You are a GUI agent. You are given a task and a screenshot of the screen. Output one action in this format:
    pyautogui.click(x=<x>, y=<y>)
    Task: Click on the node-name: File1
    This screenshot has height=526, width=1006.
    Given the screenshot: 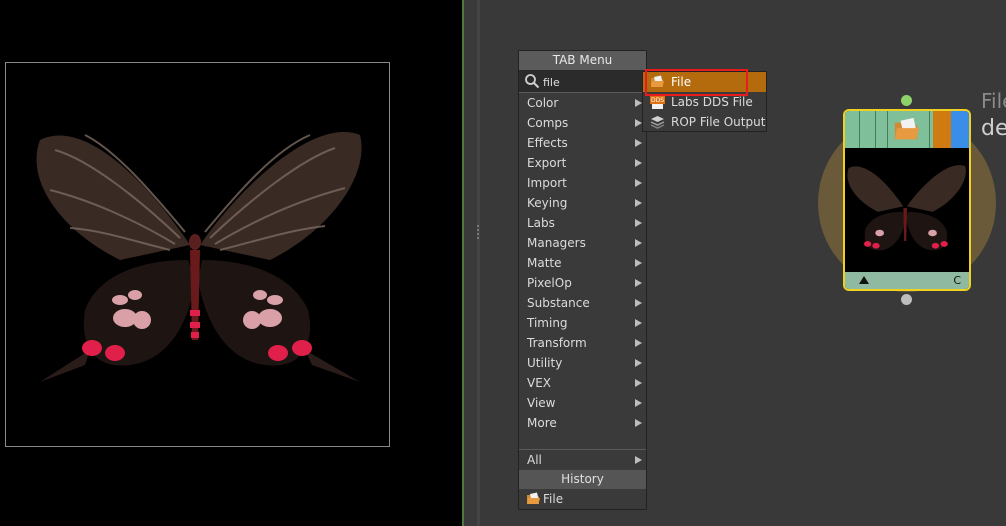 What is the action you would take?
    pyautogui.click(x=993, y=101)
    